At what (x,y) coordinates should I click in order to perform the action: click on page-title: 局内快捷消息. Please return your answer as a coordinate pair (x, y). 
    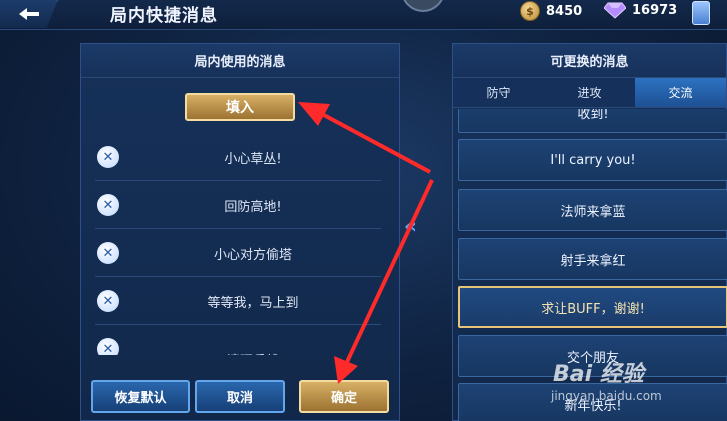
    Looking at the image, I should click on (164, 16).